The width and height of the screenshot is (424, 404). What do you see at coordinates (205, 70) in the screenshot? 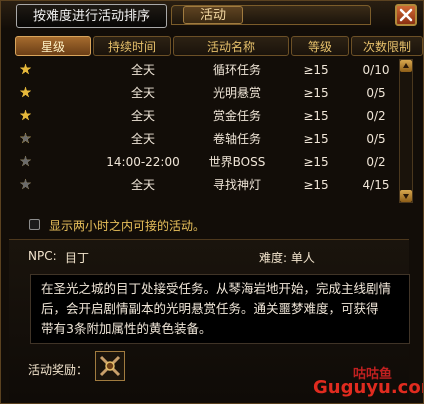
I see `activity-row: ★ ★ ★ ★ ★ 全天 循环任务 ≥15 0/10` at bounding box center [205, 70].